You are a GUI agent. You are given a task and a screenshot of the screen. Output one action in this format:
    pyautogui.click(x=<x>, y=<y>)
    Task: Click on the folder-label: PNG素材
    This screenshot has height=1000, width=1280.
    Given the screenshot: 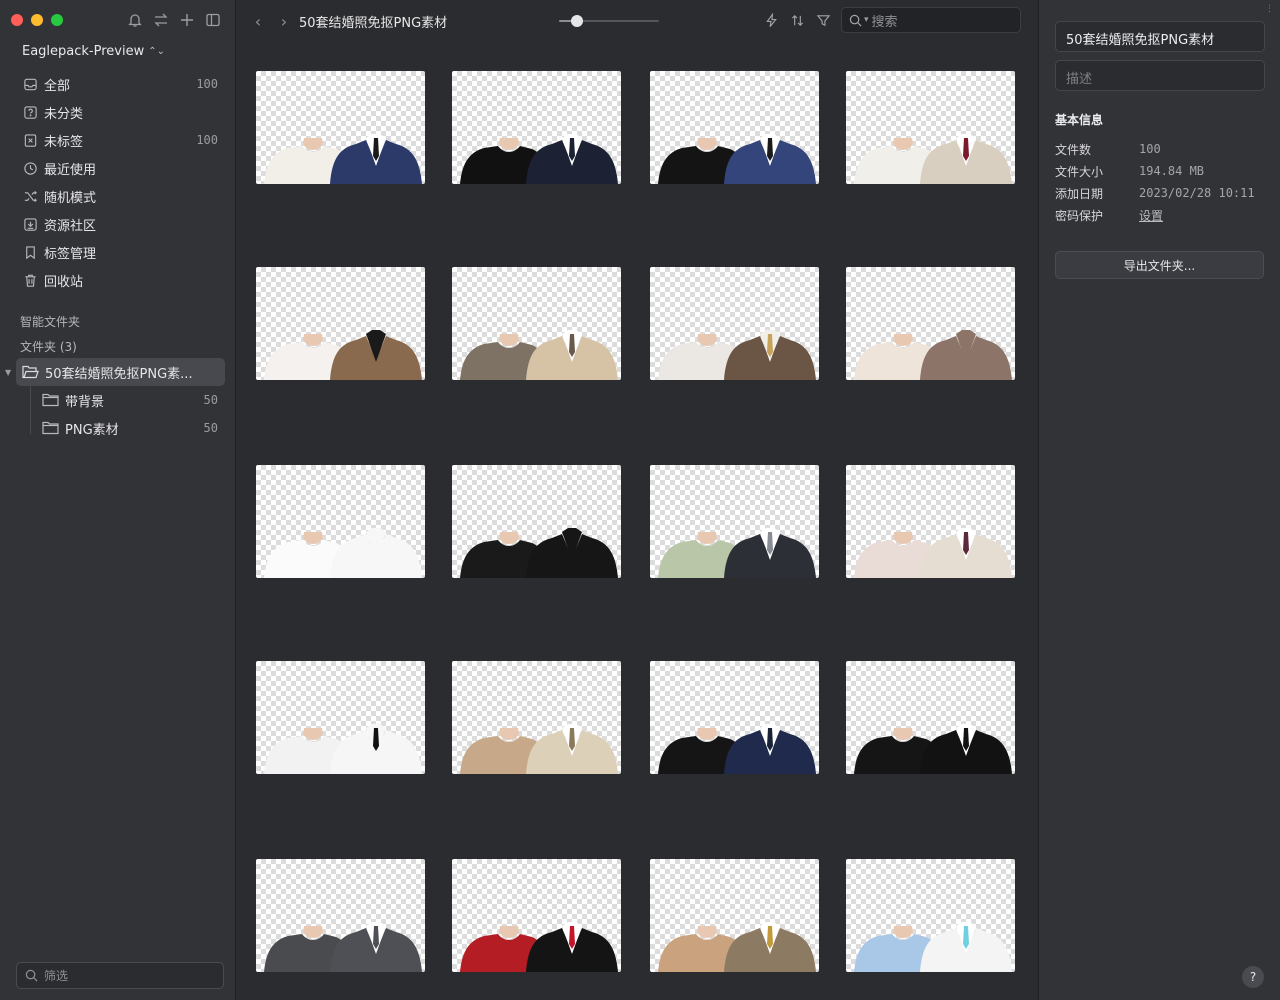 What is the action you would take?
    pyautogui.click(x=92, y=430)
    